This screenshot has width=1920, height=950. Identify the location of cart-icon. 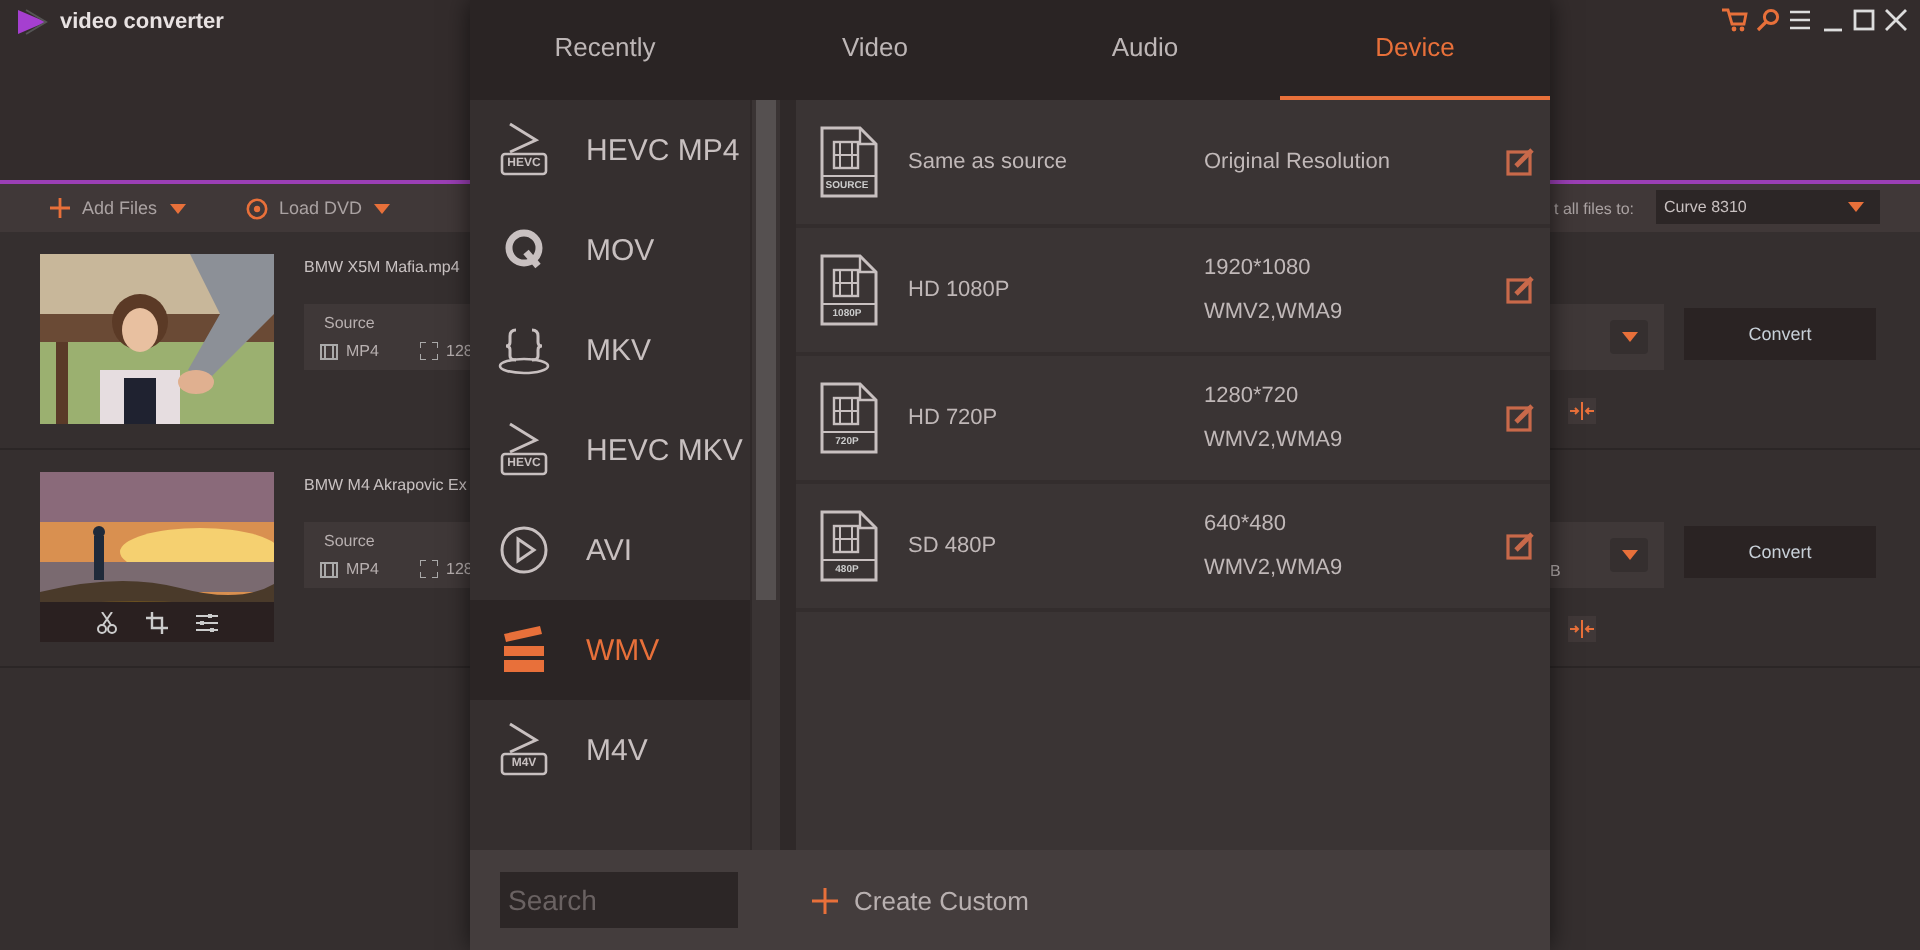
(1735, 20).